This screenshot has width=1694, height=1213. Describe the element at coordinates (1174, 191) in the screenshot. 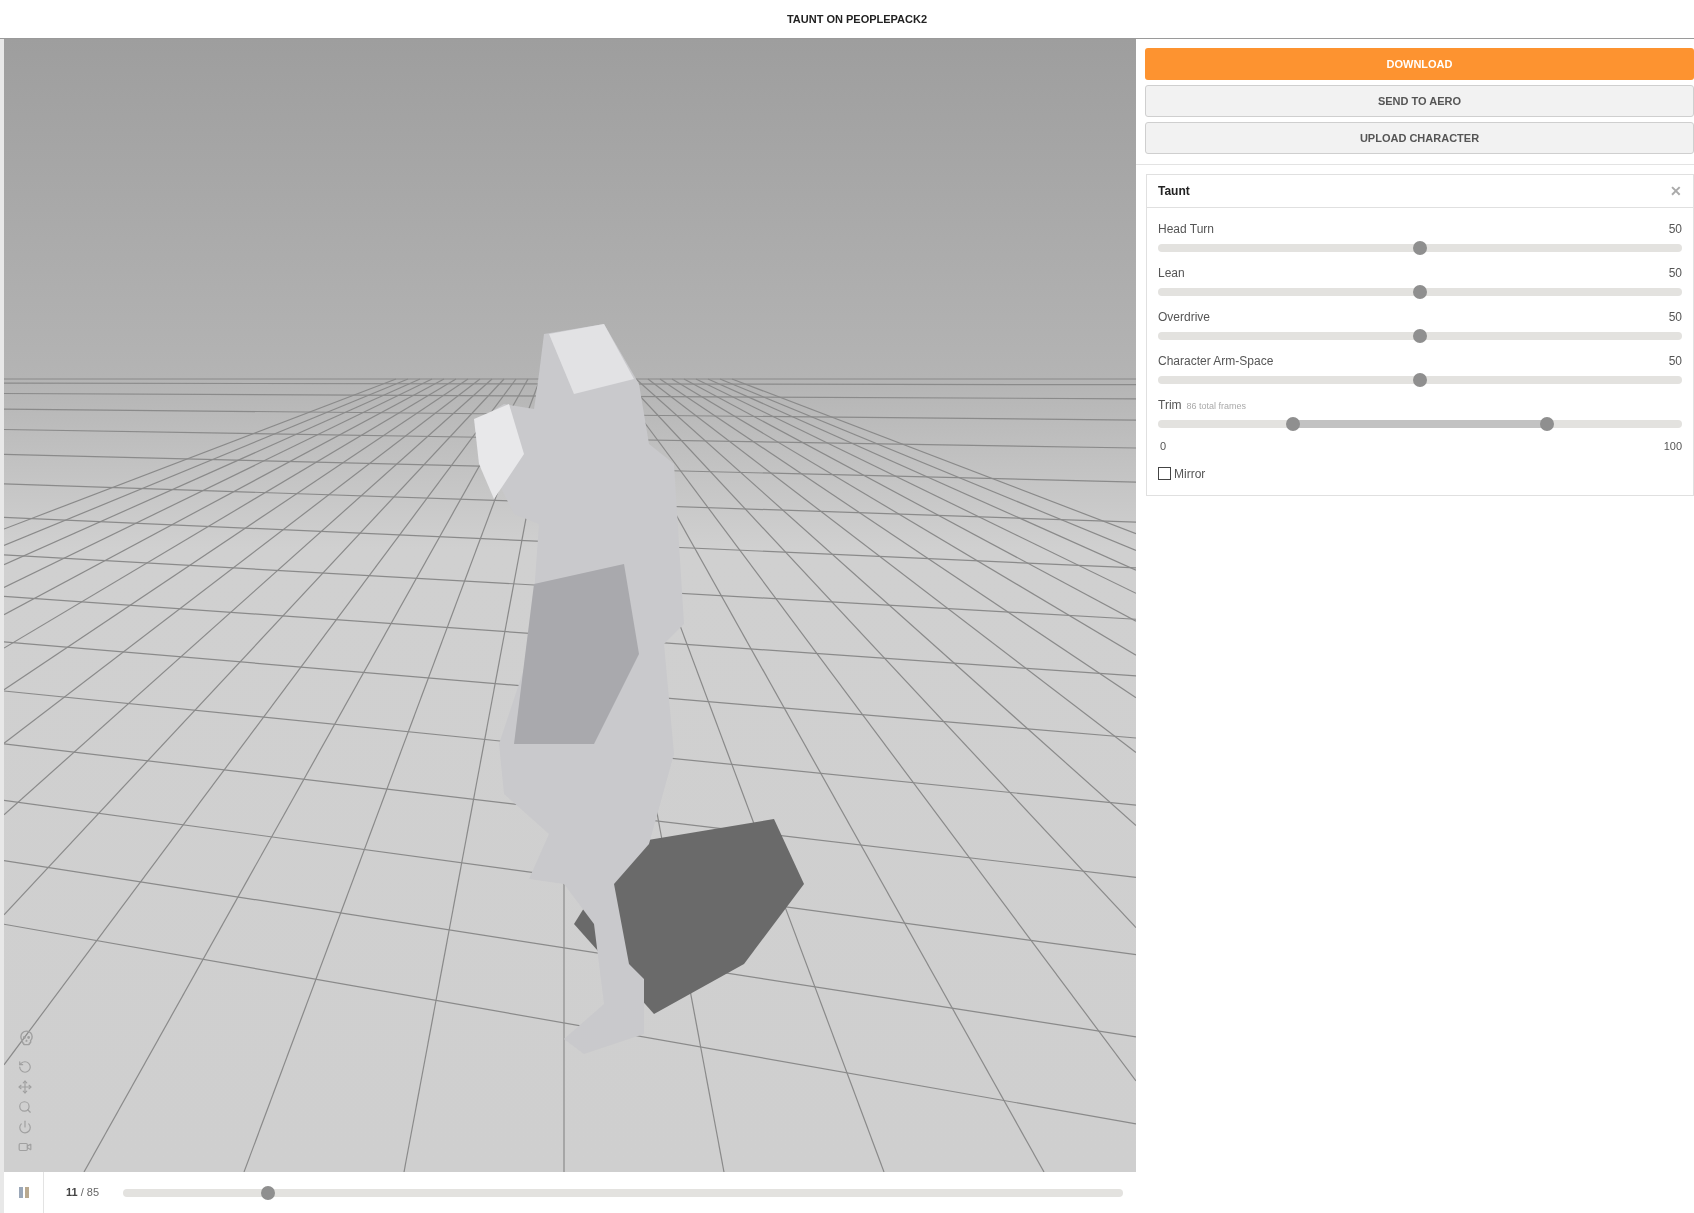

I see `card-title: Taunt` at that location.